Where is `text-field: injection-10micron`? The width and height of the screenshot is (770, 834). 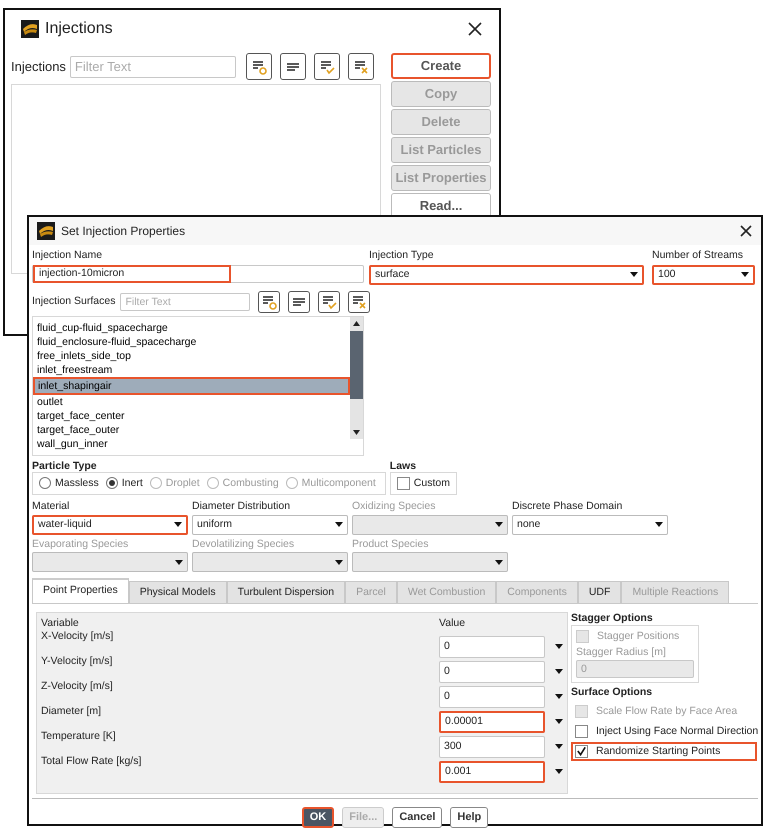
text-field: injection-10micron is located at coordinates (198, 273).